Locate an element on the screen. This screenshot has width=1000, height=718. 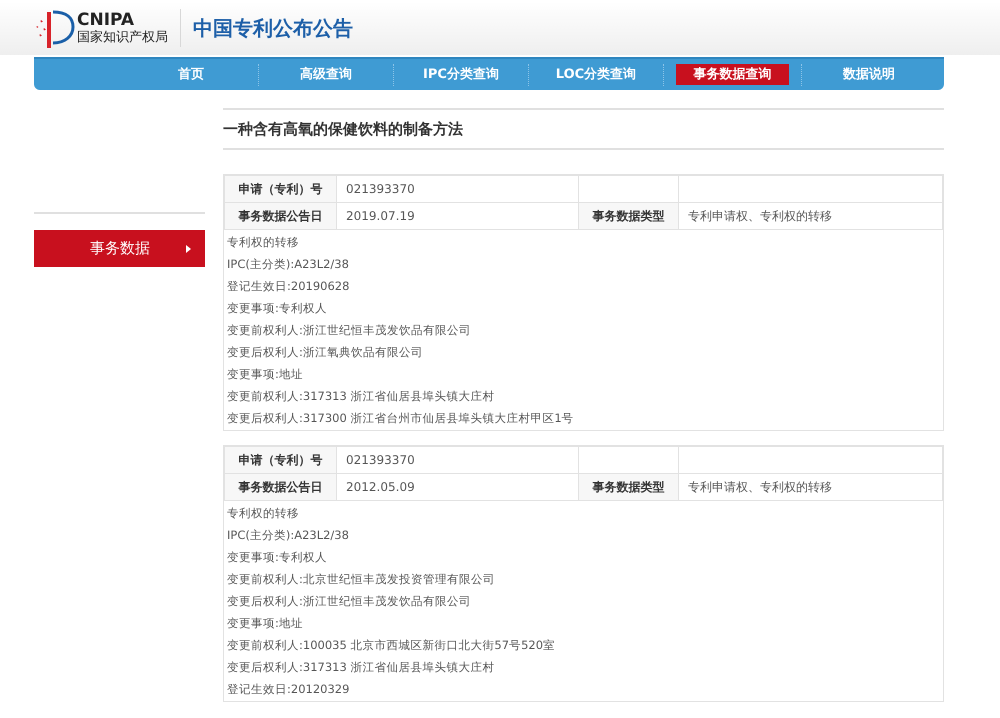
detail-line: 变更后权利人:浙江世纪恒丰茂发饮品有限公司 is located at coordinates (349, 601).